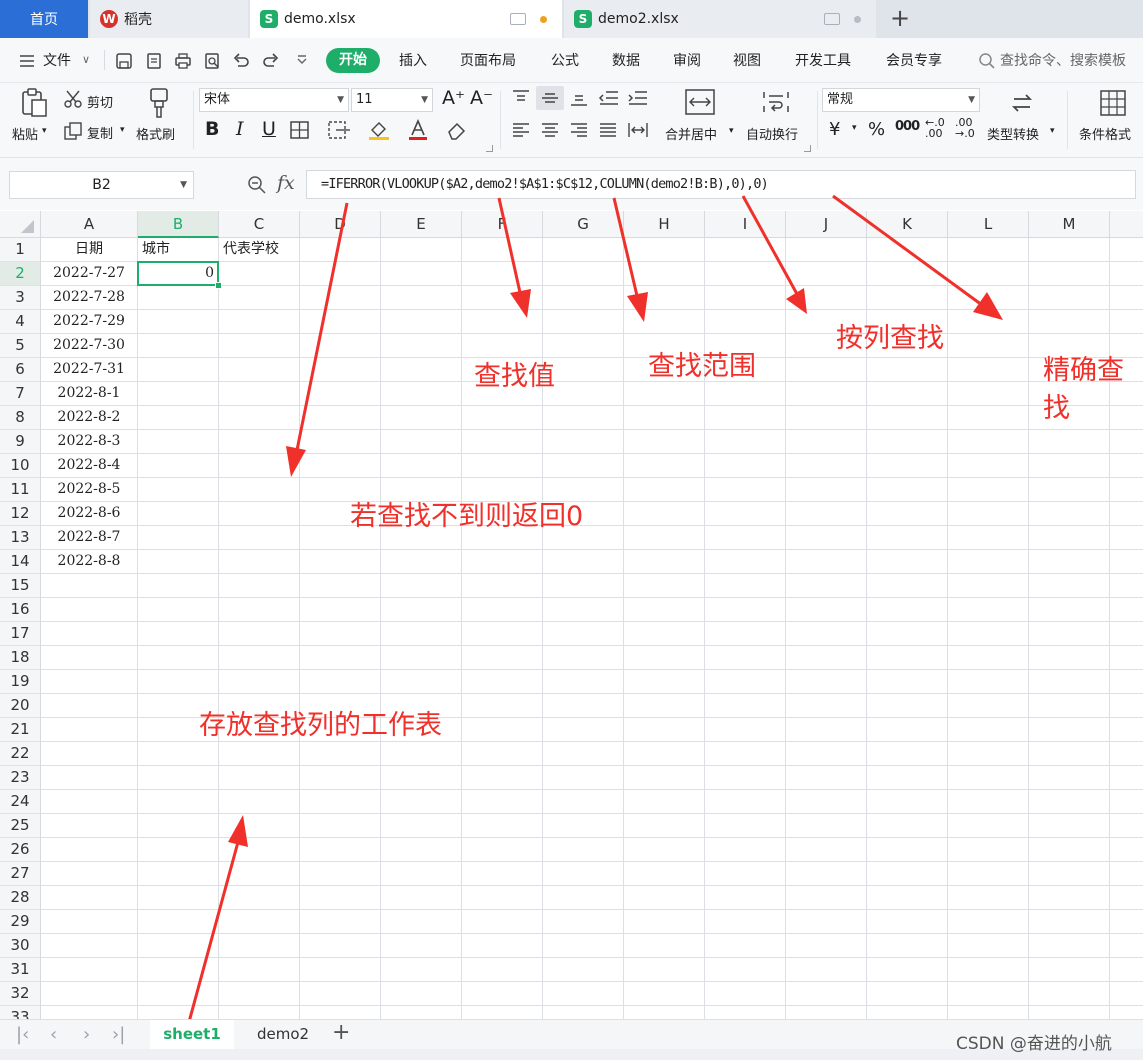 Image resolution: width=1143 pixels, height=1060 pixels. Describe the element at coordinates (274, 100) in the screenshot. I see `font-name-select: 宋体 ▼` at that location.